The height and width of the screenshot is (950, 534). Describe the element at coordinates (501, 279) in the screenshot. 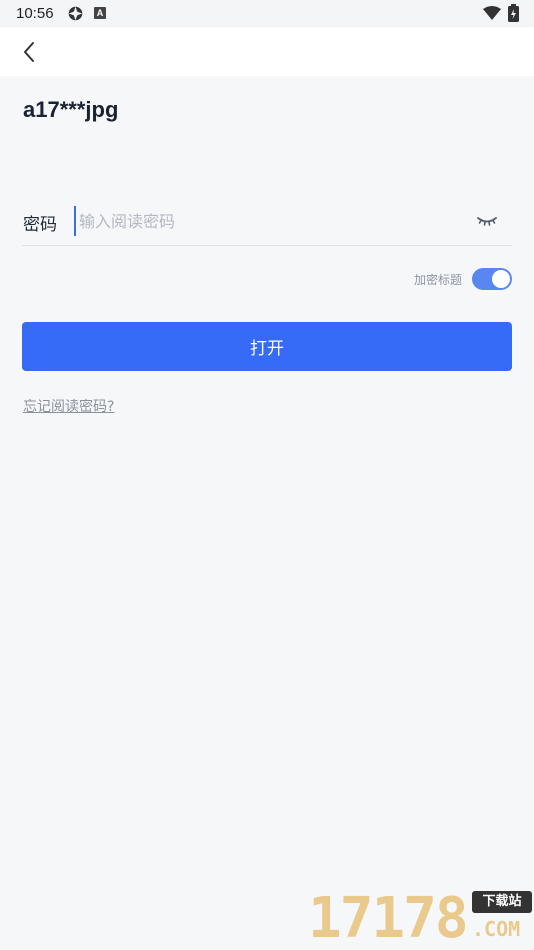

I see `toggle-knob` at that location.